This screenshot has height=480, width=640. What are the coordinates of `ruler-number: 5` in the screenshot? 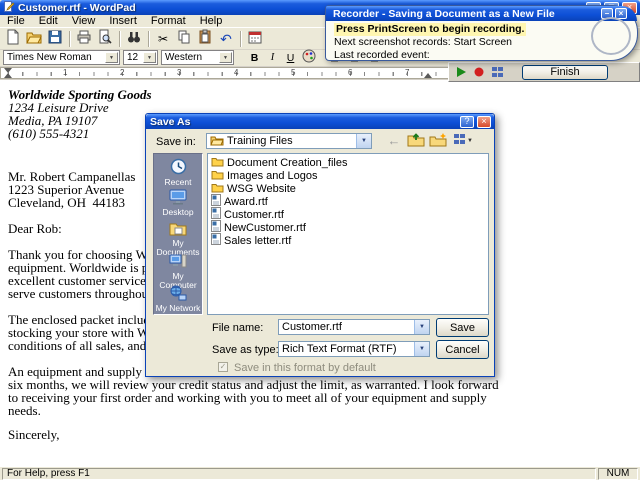 It's located at (293, 72).